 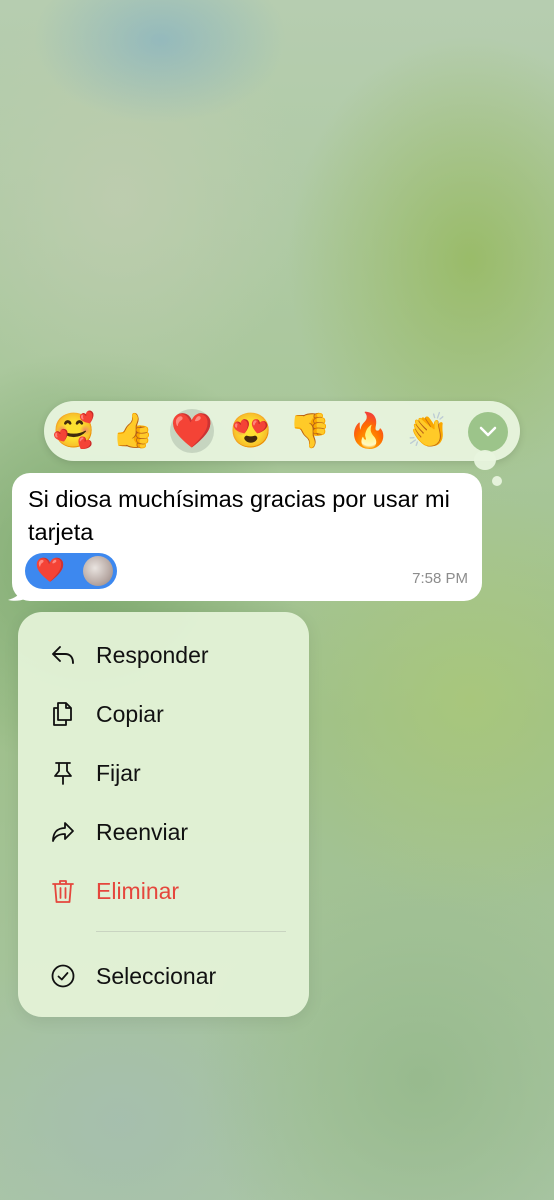 I want to click on message-timestamp: 7:58 PM, so click(x=440, y=578).